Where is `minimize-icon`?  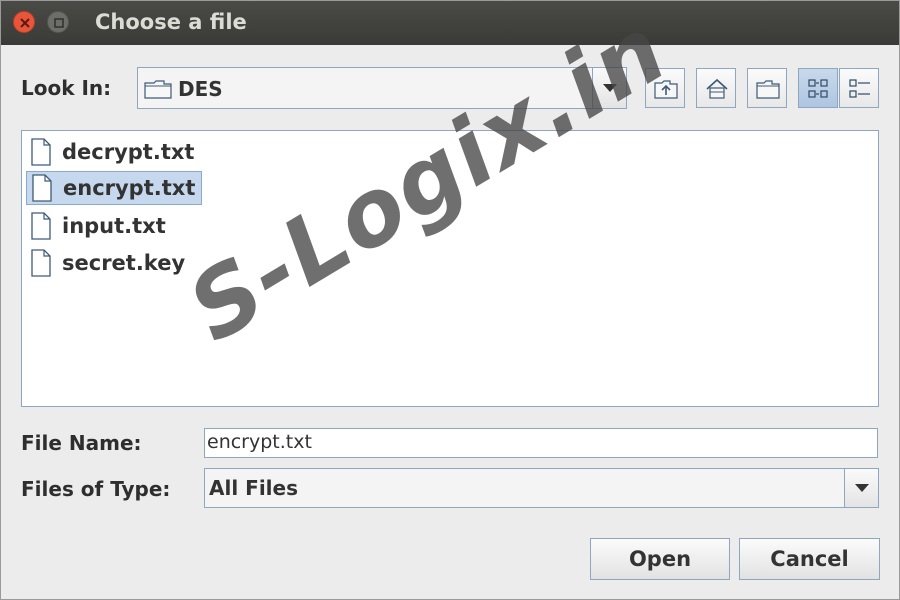 minimize-icon is located at coordinates (59, 23).